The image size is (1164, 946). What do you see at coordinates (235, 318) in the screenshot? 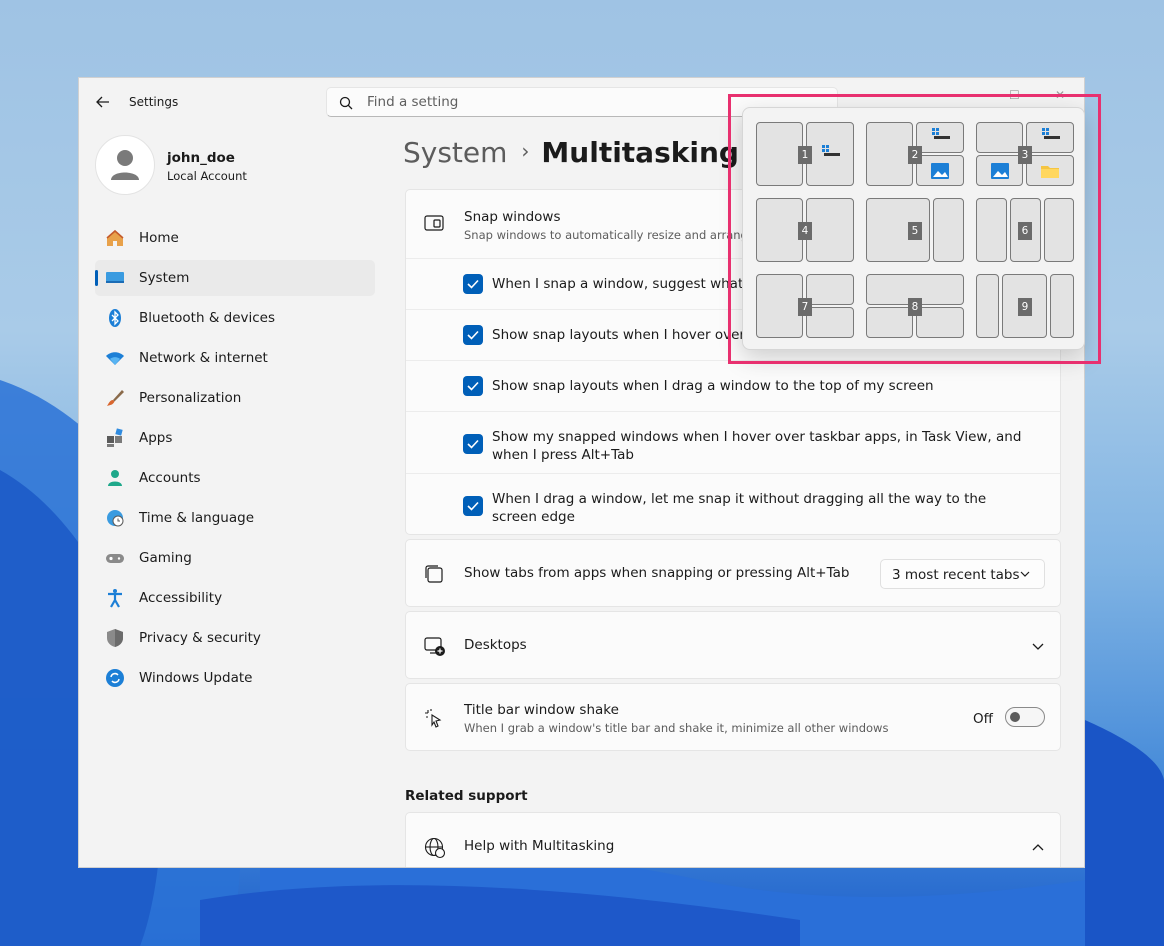
I see `sidebar-item-bluetooth: Bluetooth & devices` at bounding box center [235, 318].